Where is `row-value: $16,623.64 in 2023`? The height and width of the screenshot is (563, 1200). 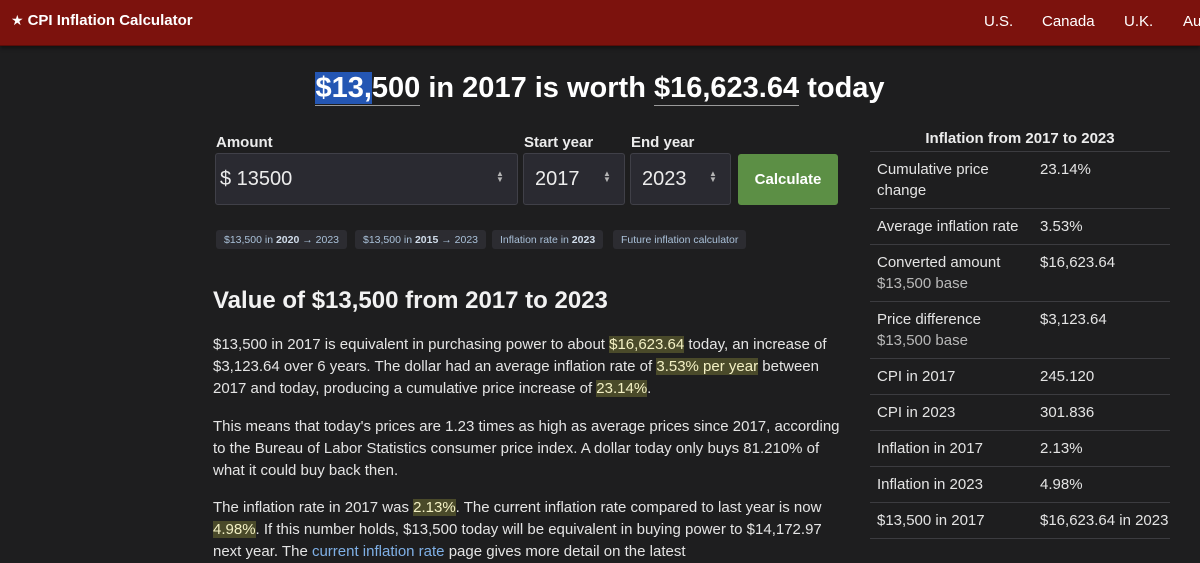 row-value: $16,623.64 in 2023 is located at coordinates (1101, 520).